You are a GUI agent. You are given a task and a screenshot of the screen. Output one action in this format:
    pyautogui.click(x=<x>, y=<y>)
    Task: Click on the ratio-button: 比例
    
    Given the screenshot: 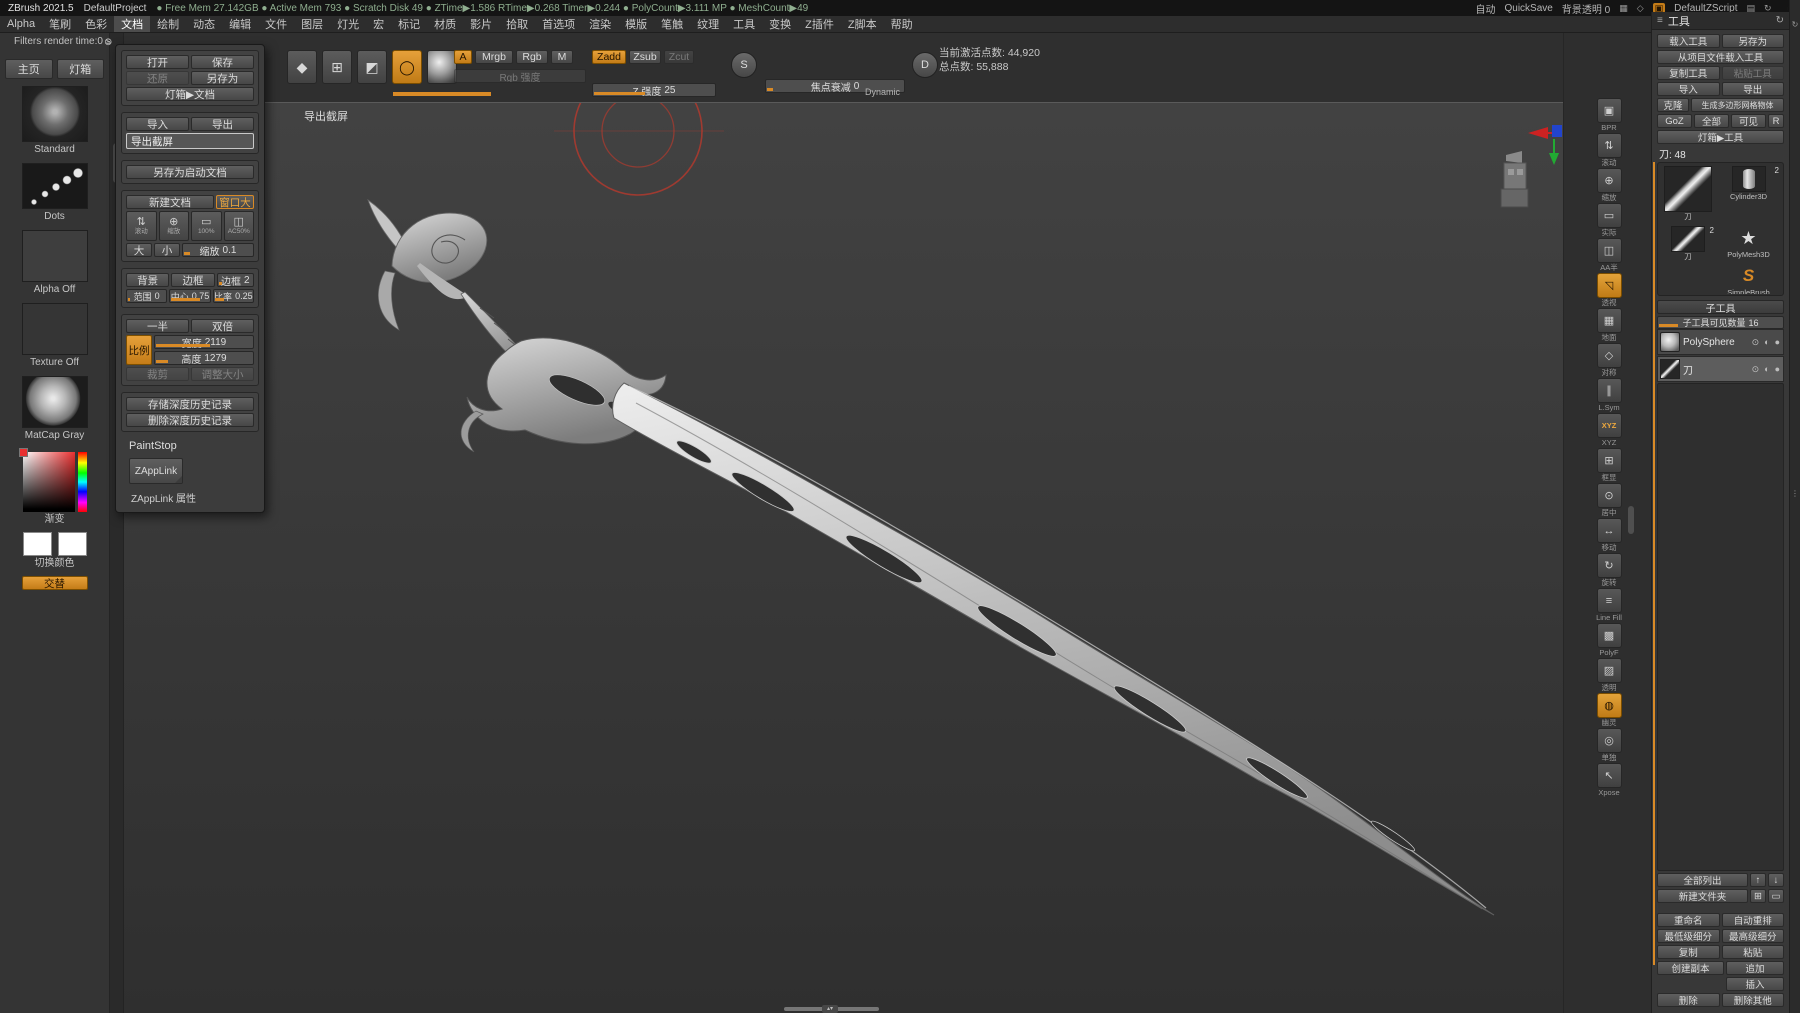 What is the action you would take?
    pyautogui.click(x=139, y=350)
    